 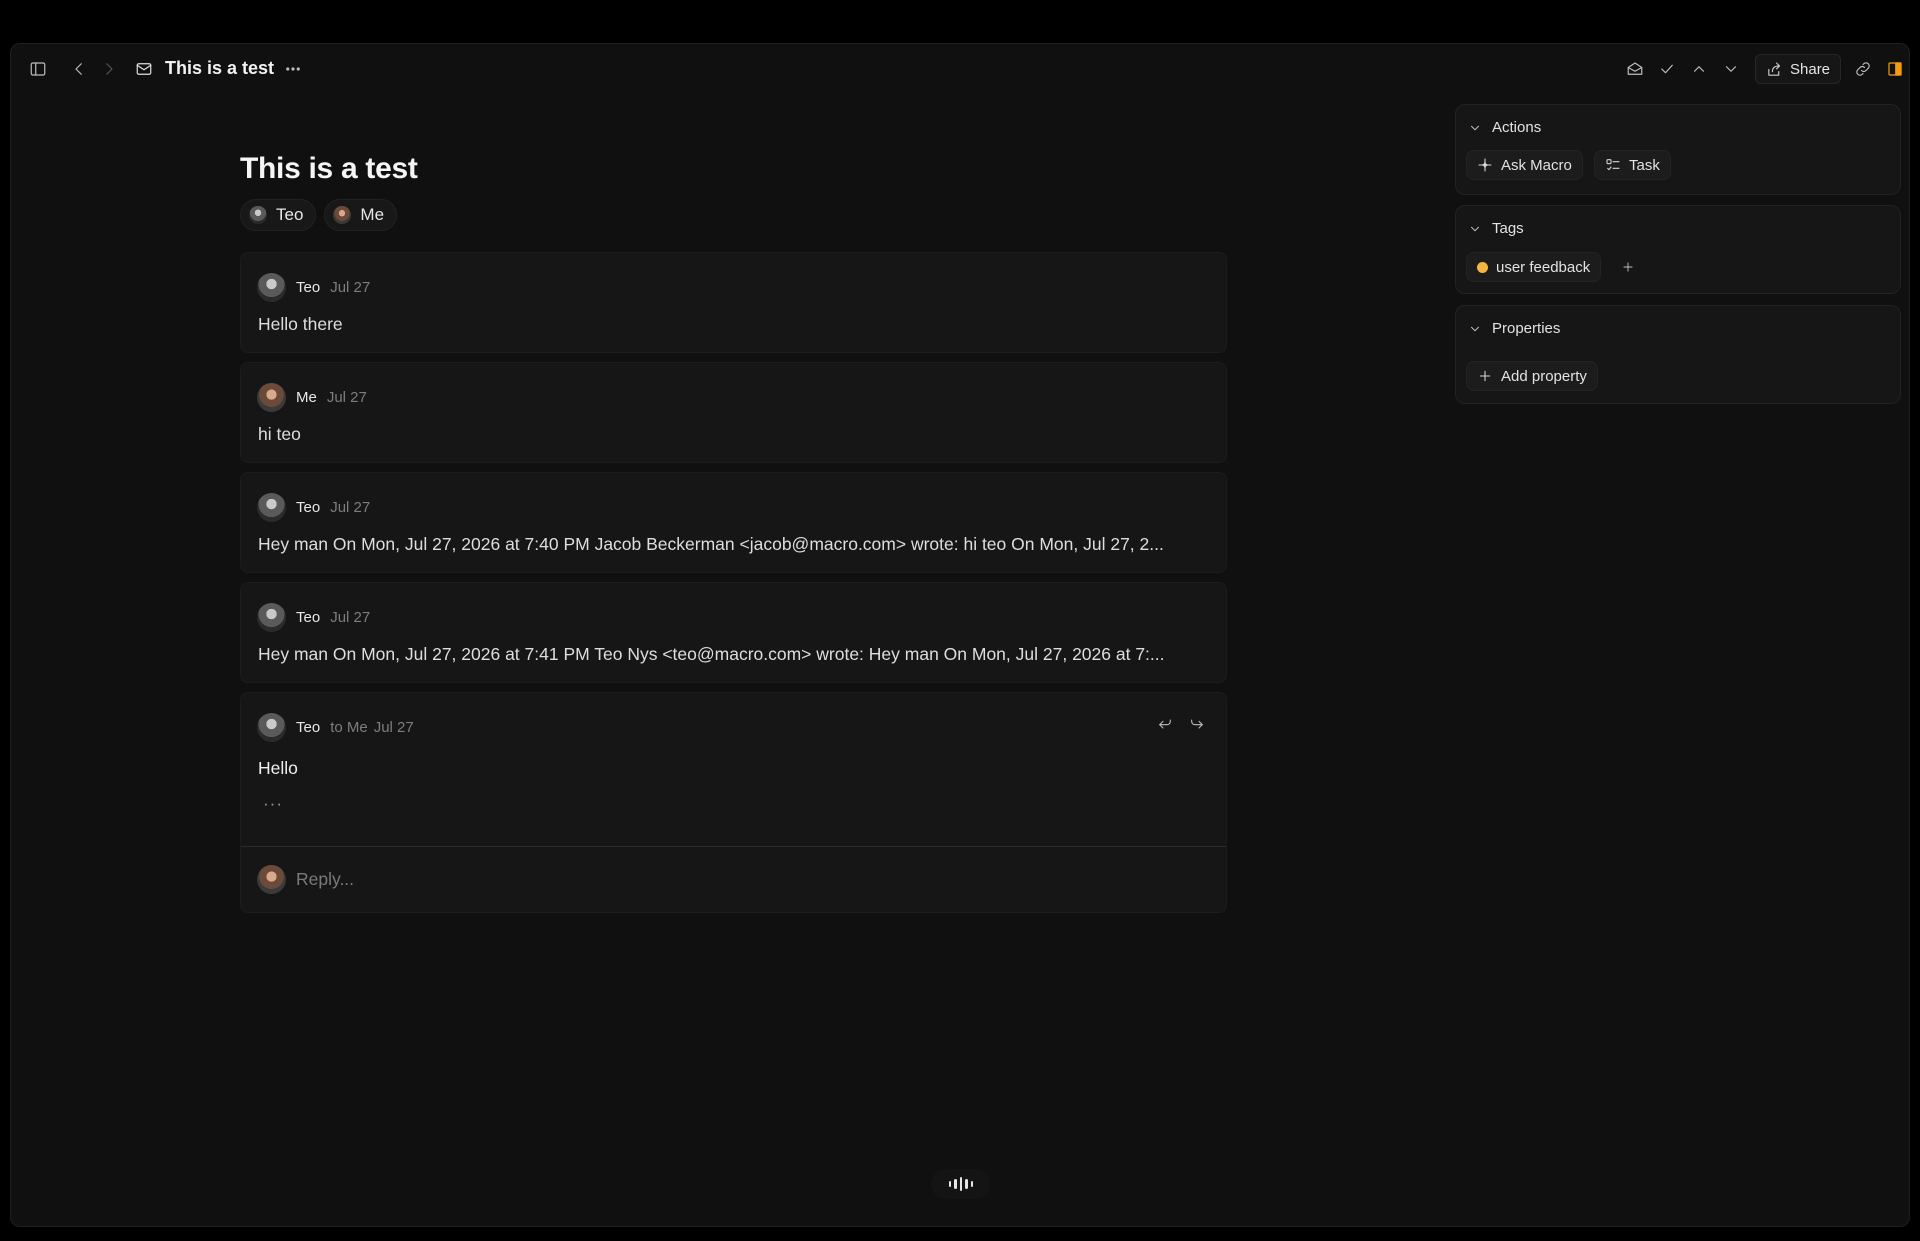 I want to click on expanded-message-card: Teo to Me Jul 27 Hello ···, so click(x=733, y=802).